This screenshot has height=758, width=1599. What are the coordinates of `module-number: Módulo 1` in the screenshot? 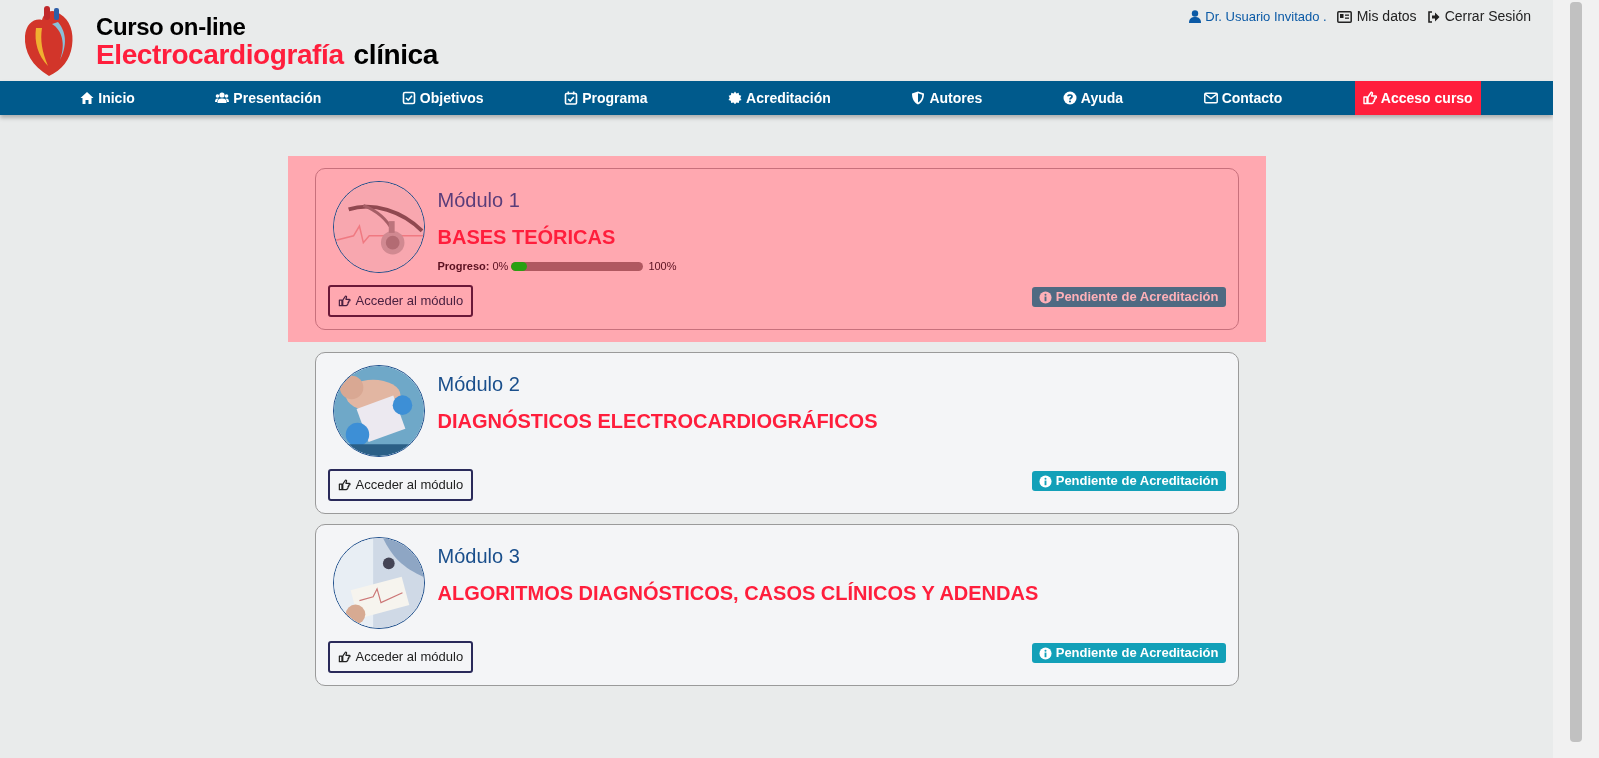 It's located at (479, 200).